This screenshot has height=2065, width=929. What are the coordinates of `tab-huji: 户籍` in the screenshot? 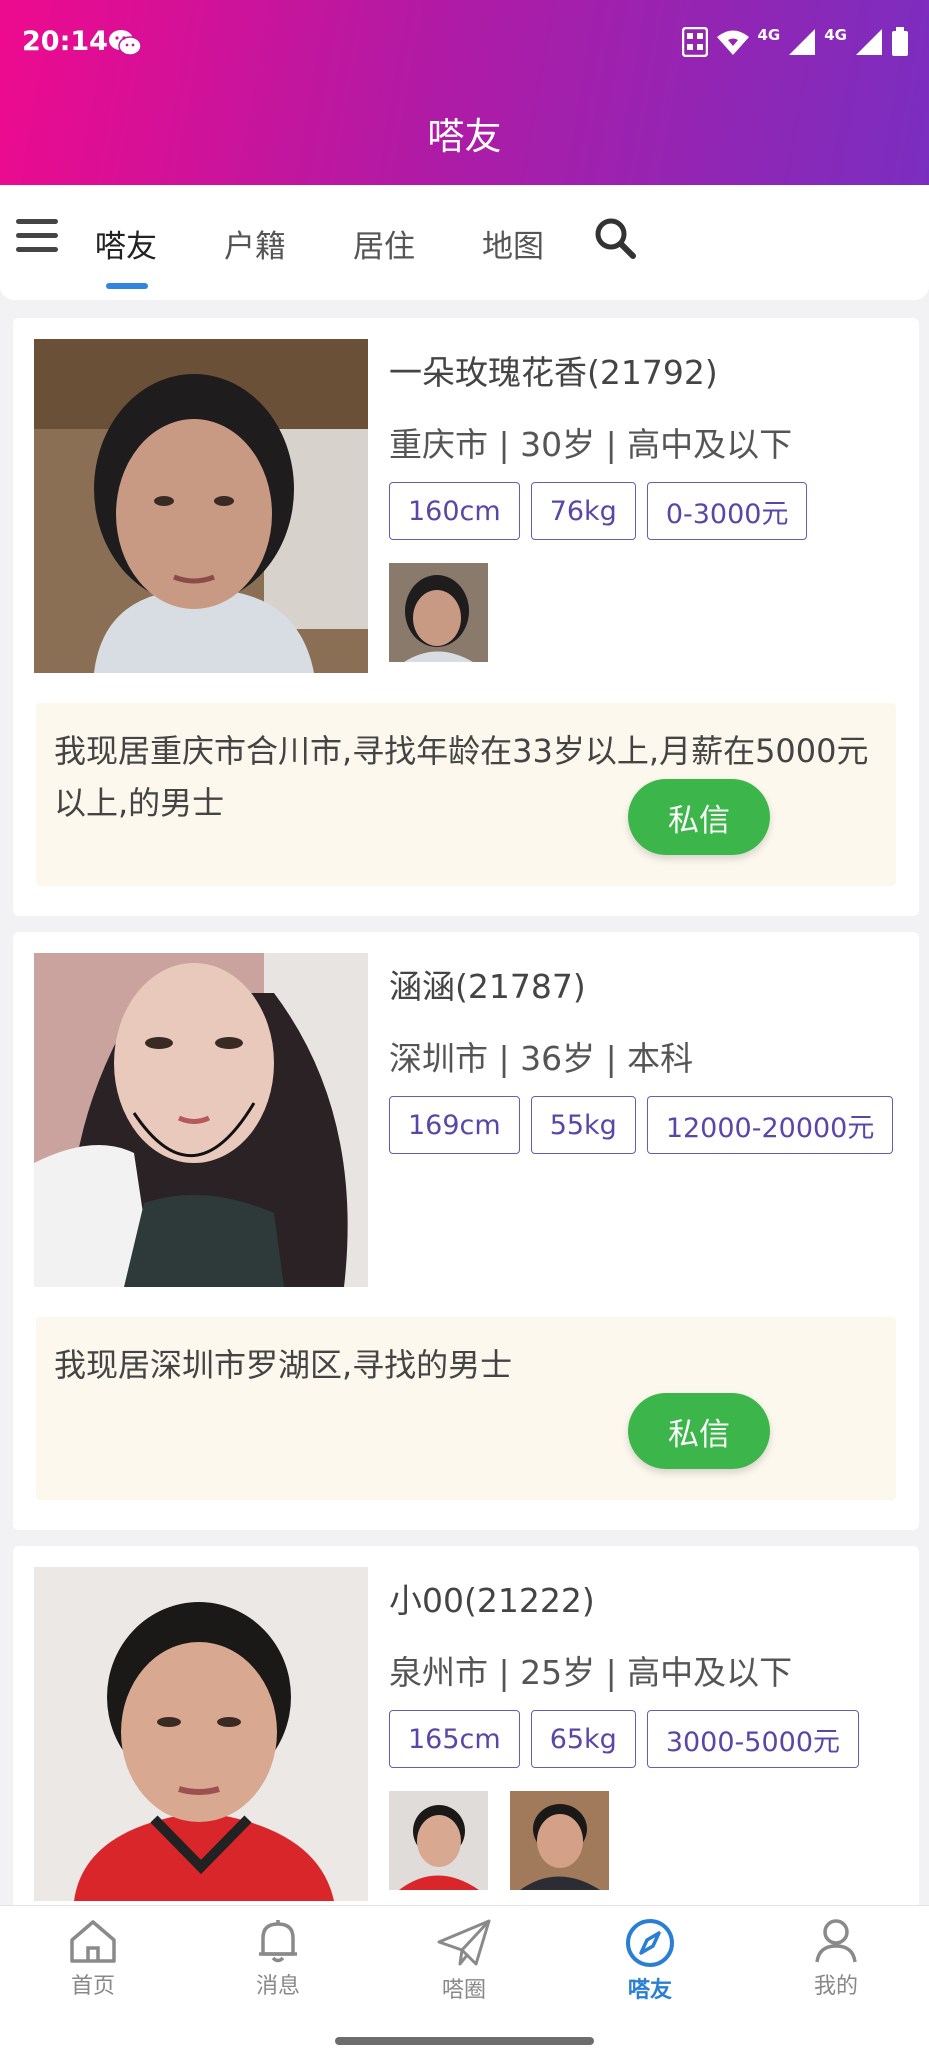 It's located at (255, 243).